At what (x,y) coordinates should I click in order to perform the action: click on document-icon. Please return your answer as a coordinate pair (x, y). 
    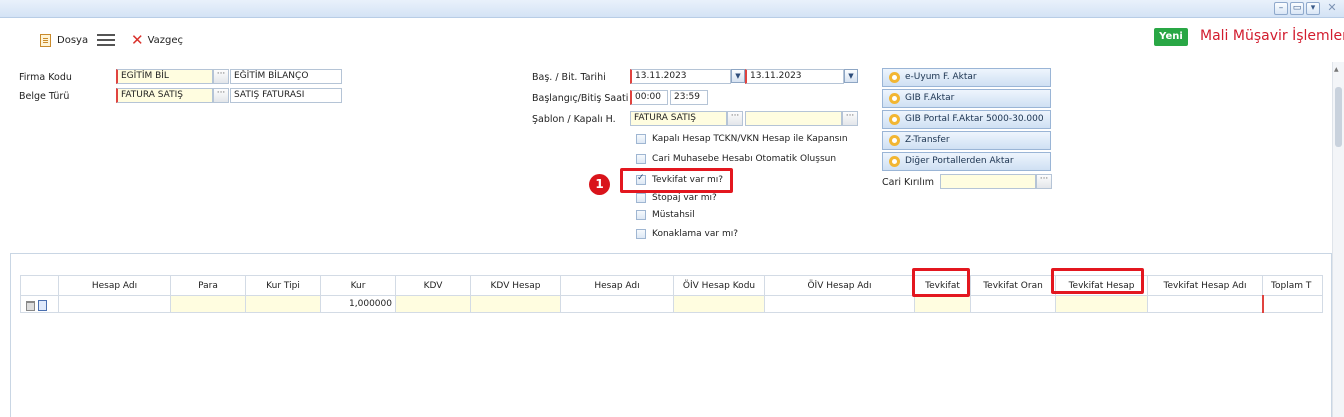
    Looking at the image, I should click on (45, 40).